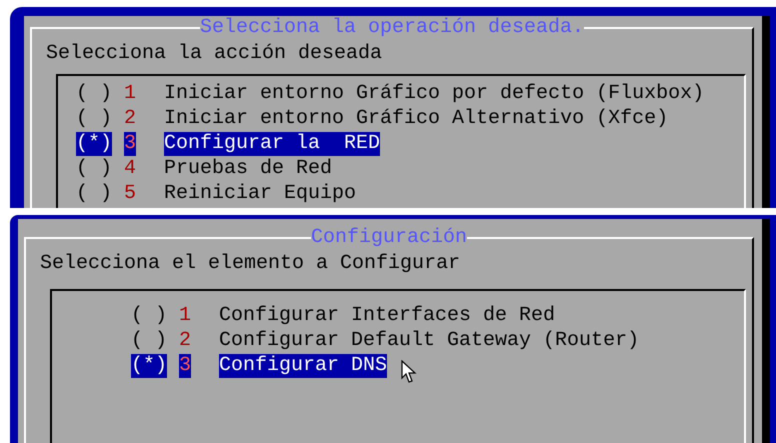  Describe the element at coordinates (248, 168) in the screenshot. I see `option-label: Pruebas de Red` at that location.